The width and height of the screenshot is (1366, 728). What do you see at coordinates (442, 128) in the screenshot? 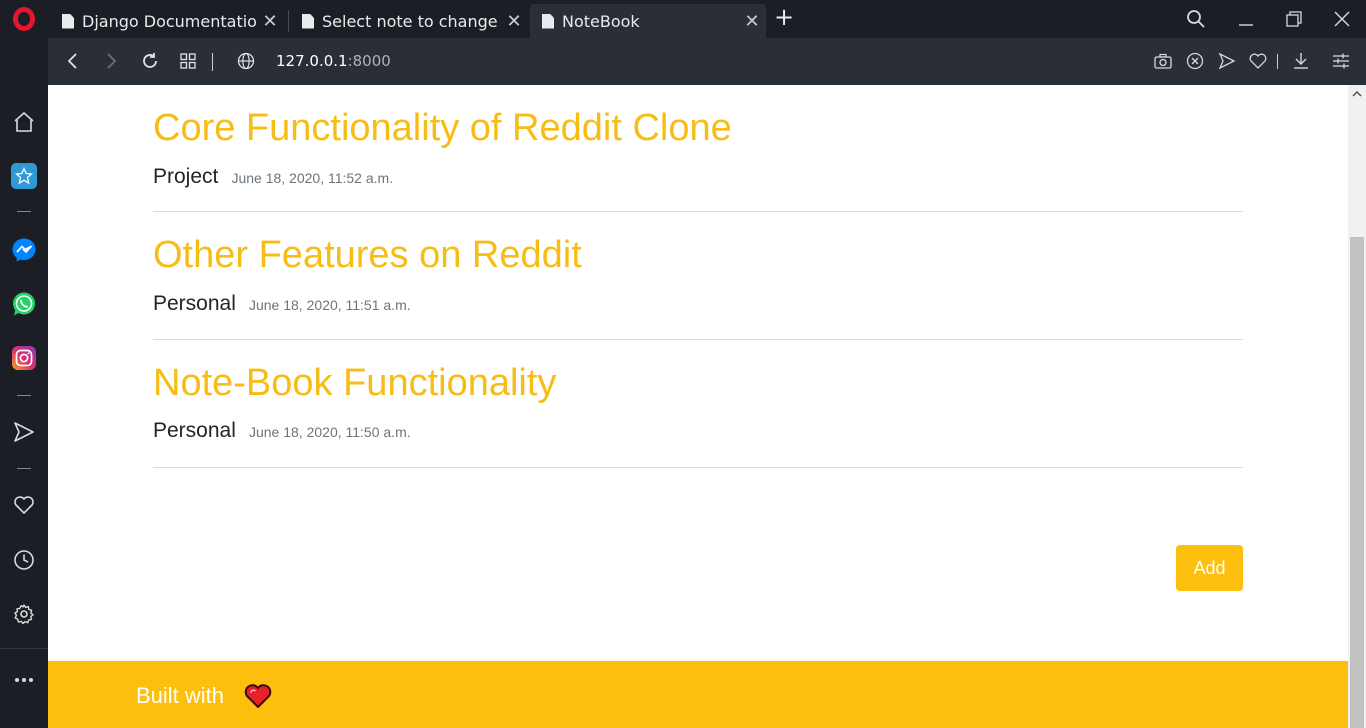
I see `note-title-link: Core Functionality of Reddit Clone` at bounding box center [442, 128].